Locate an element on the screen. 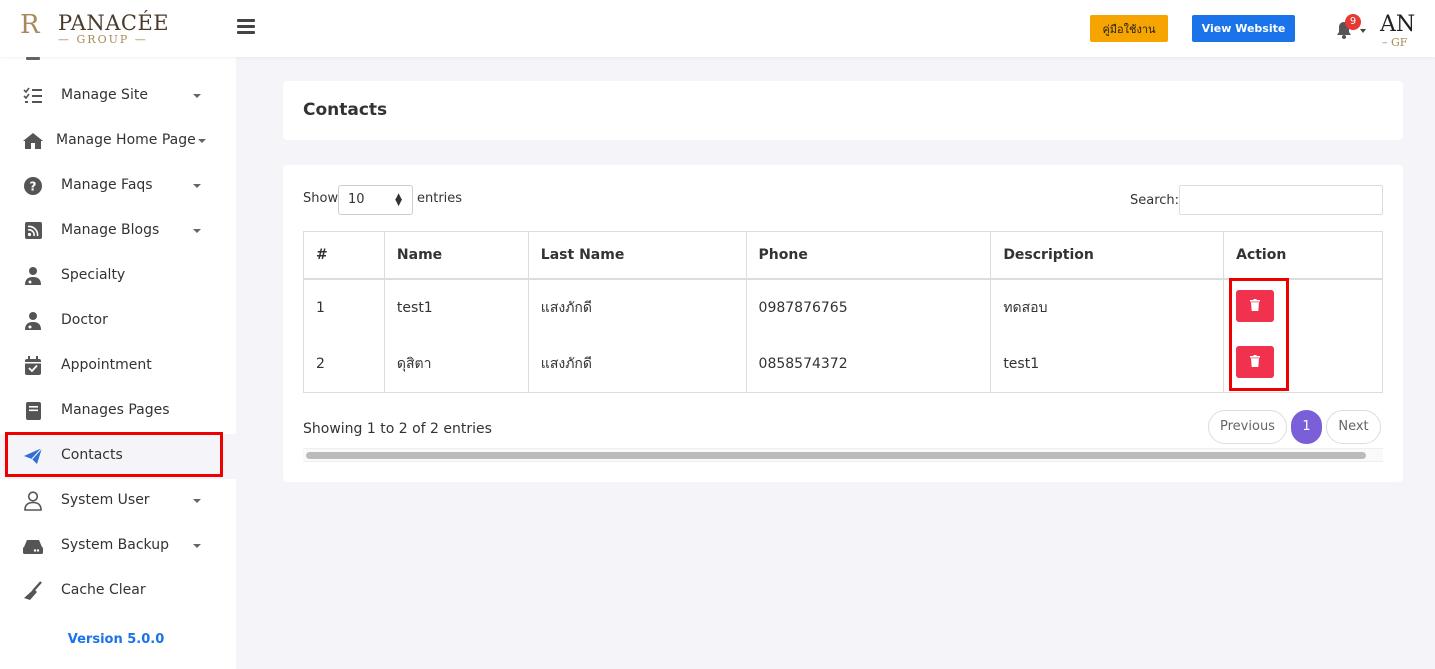 The height and width of the screenshot is (669, 1435). cell-number: 1 is located at coordinates (344, 307).